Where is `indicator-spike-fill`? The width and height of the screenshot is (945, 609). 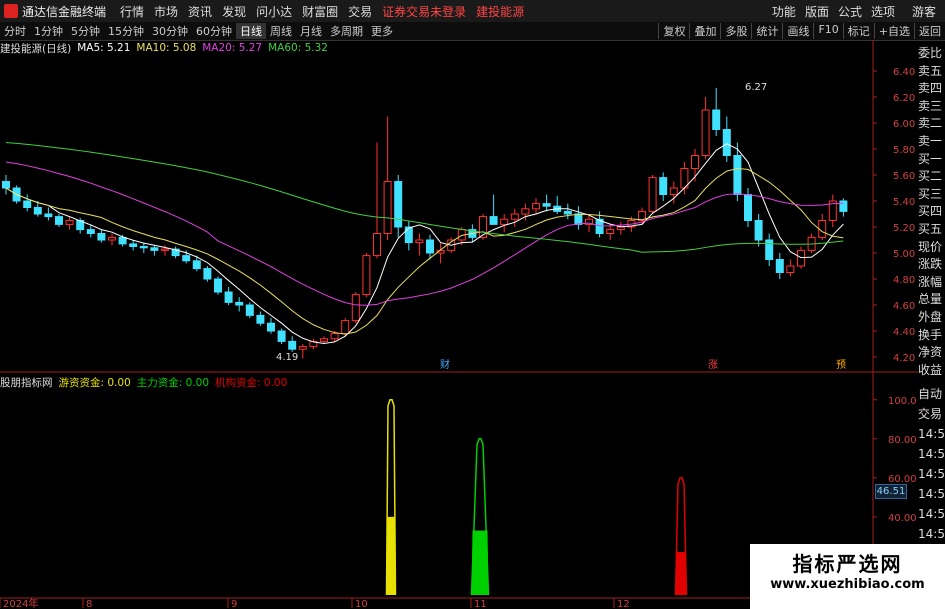
indicator-spike-fill is located at coordinates (681, 573).